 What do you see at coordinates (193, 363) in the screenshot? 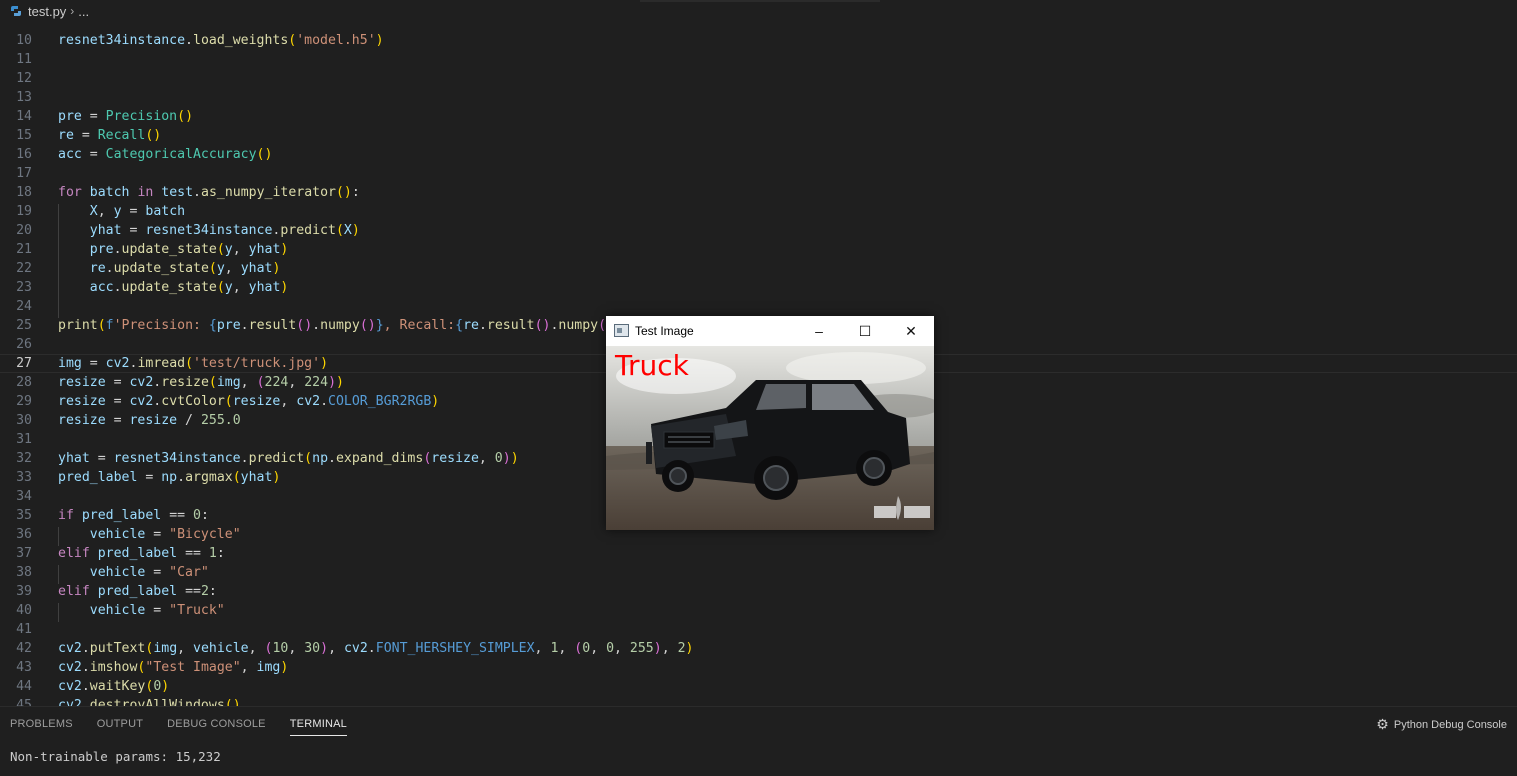
I see `code-text: img = cv2.imread('test/truck.jpg')` at bounding box center [193, 363].